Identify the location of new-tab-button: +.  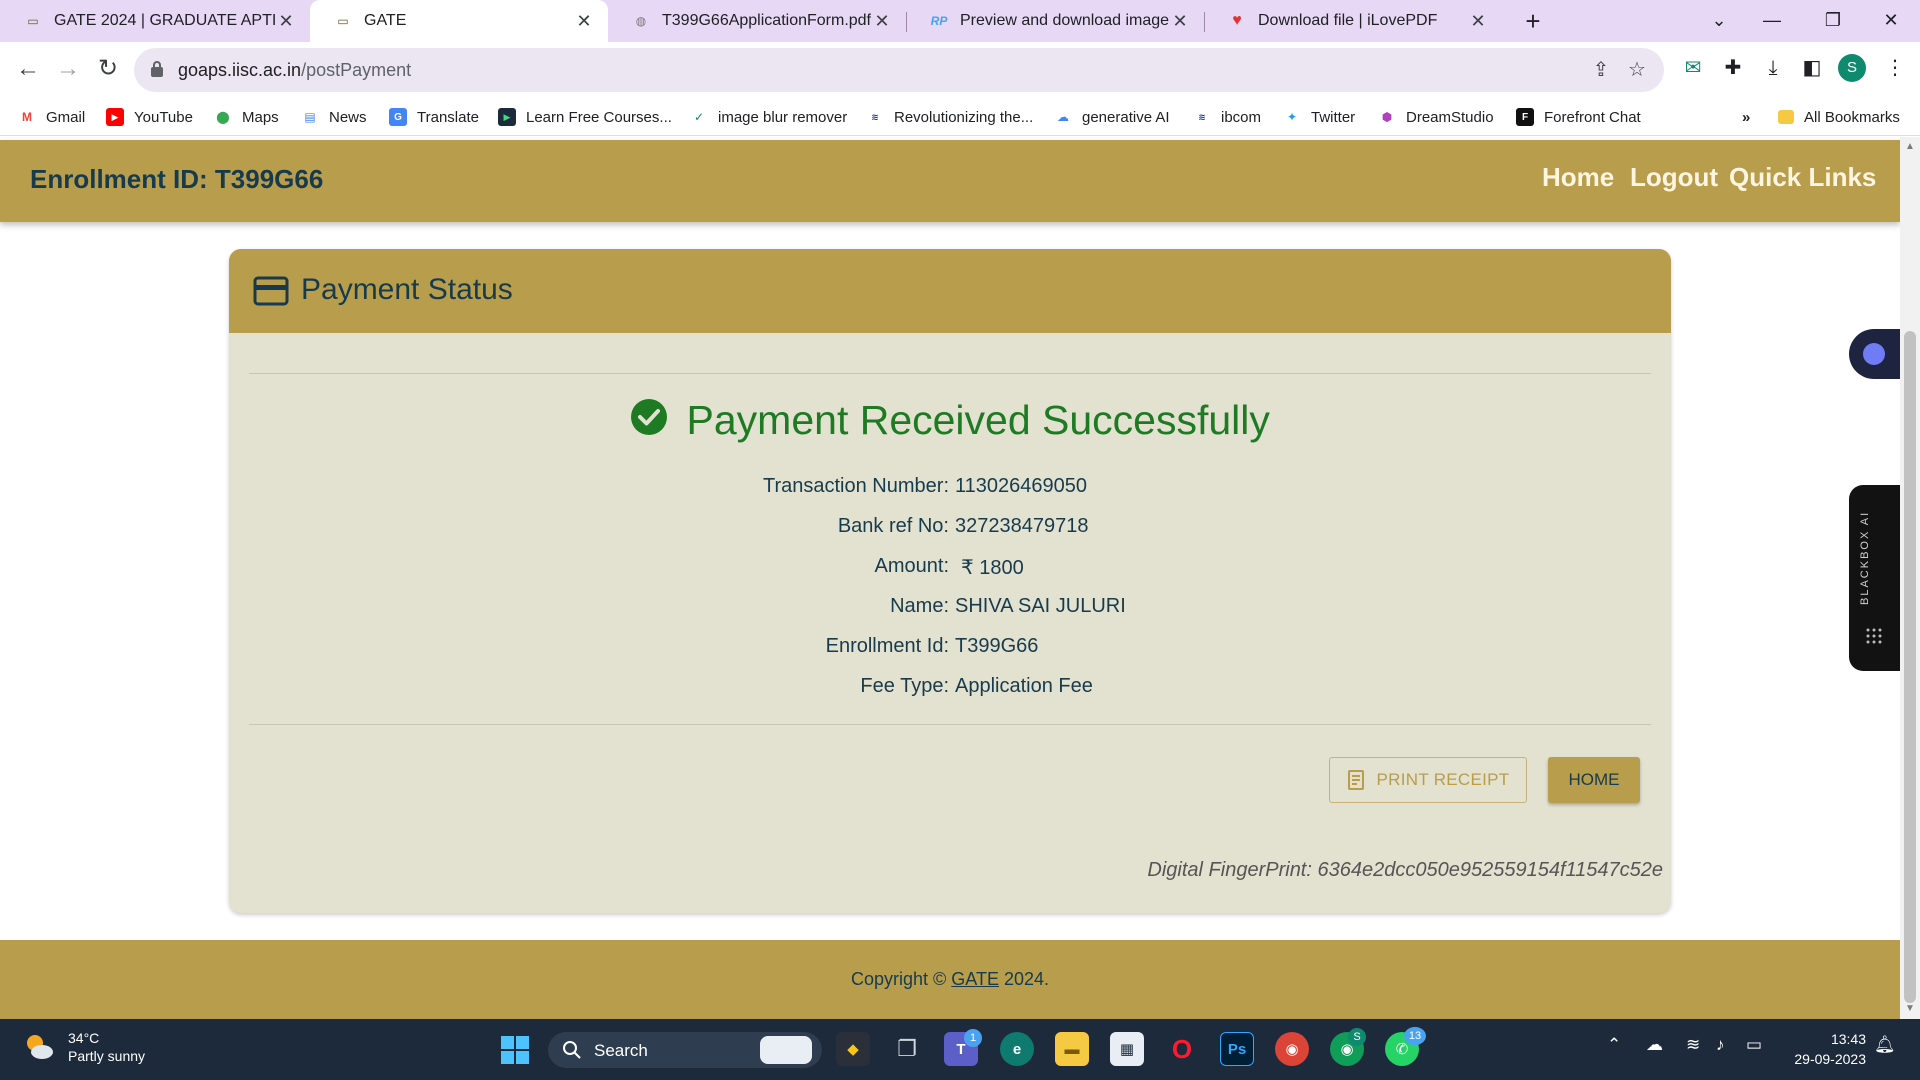
(1533, 21).